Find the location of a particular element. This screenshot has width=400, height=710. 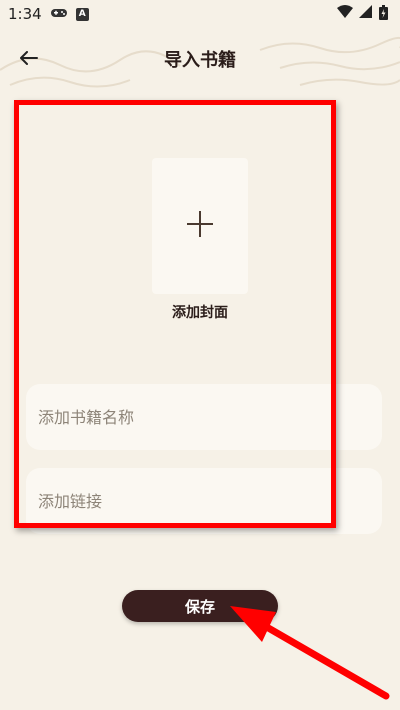

plus-icon is located at coordinates (200, 226).